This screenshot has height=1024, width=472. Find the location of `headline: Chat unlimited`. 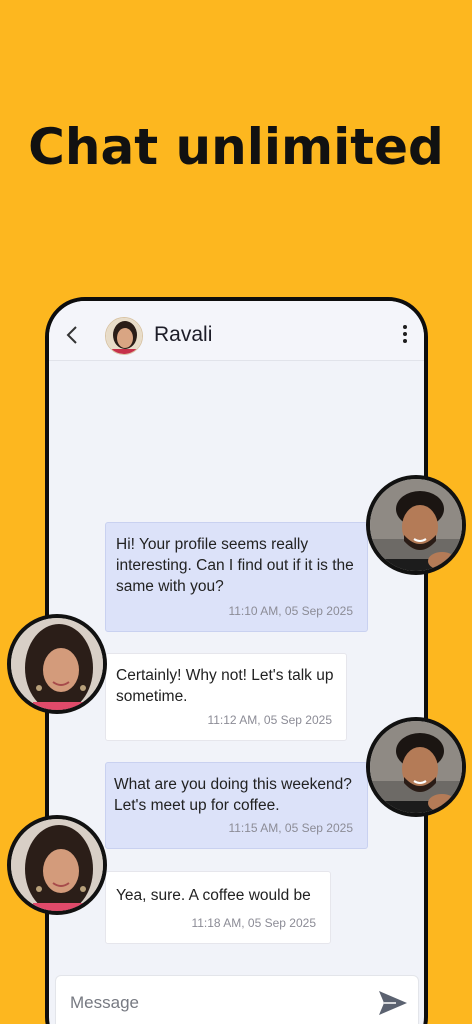

headline: Chat unlimited is located at coordinates (236, 147).